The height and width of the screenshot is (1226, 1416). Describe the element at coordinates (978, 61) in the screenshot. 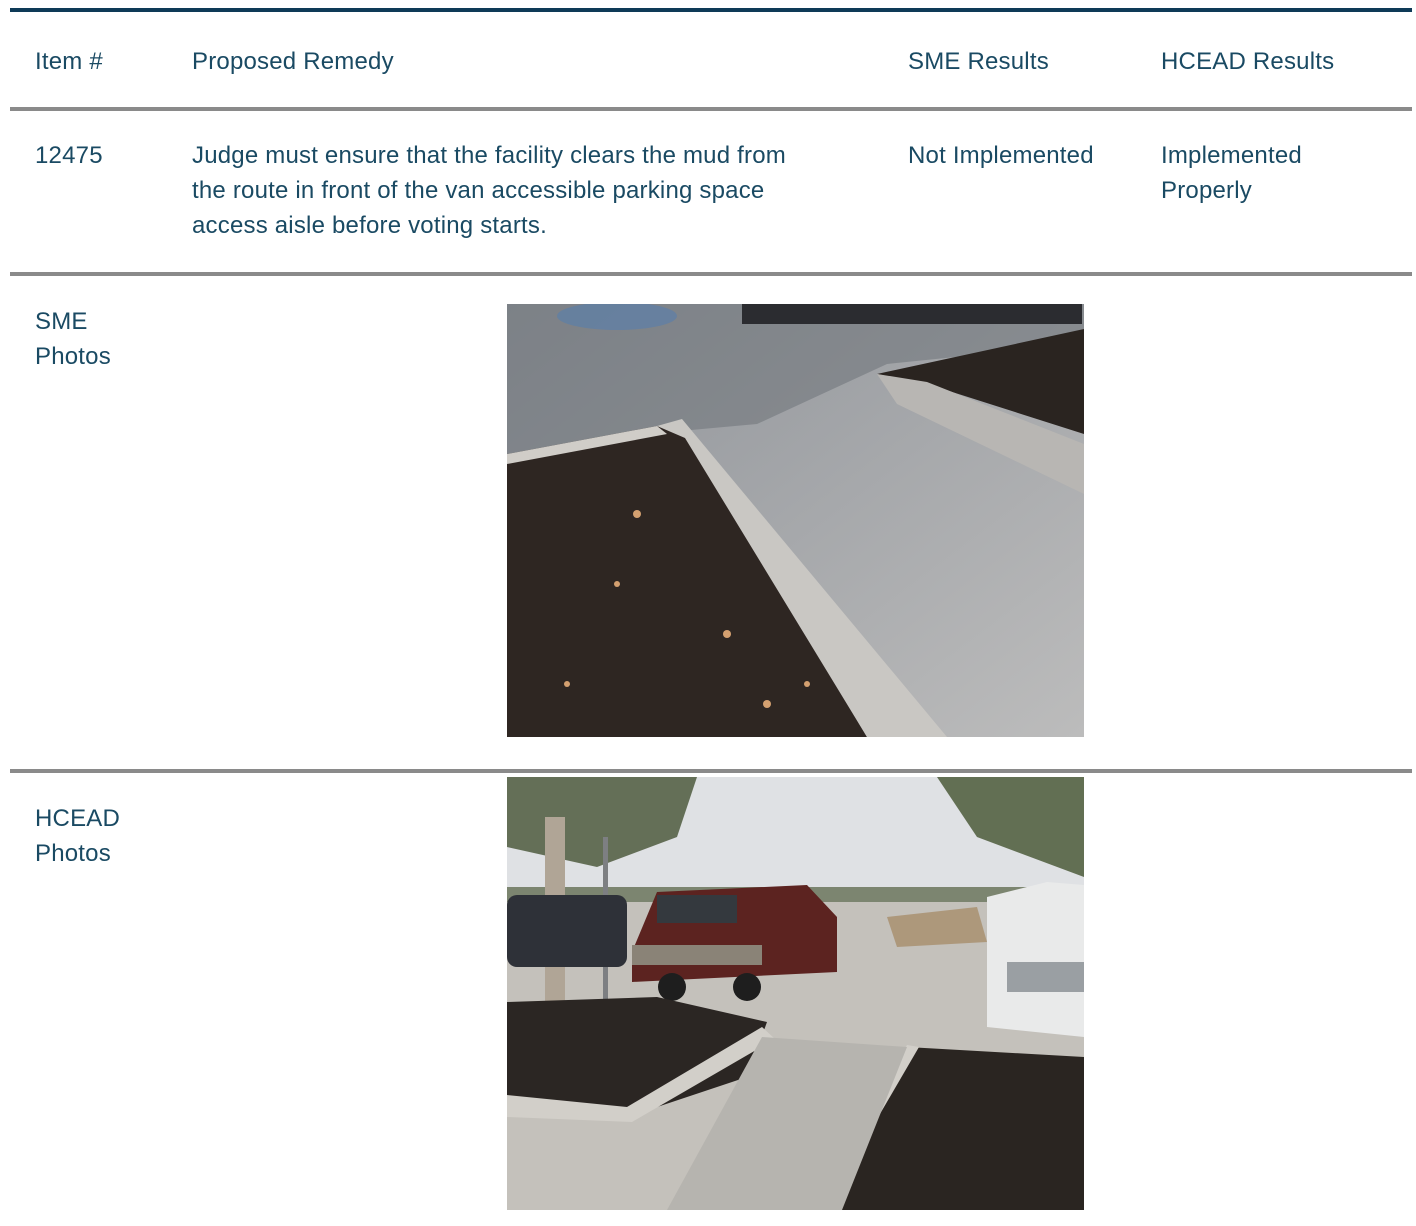

I see `header-sme-results: SME Results` at that location.